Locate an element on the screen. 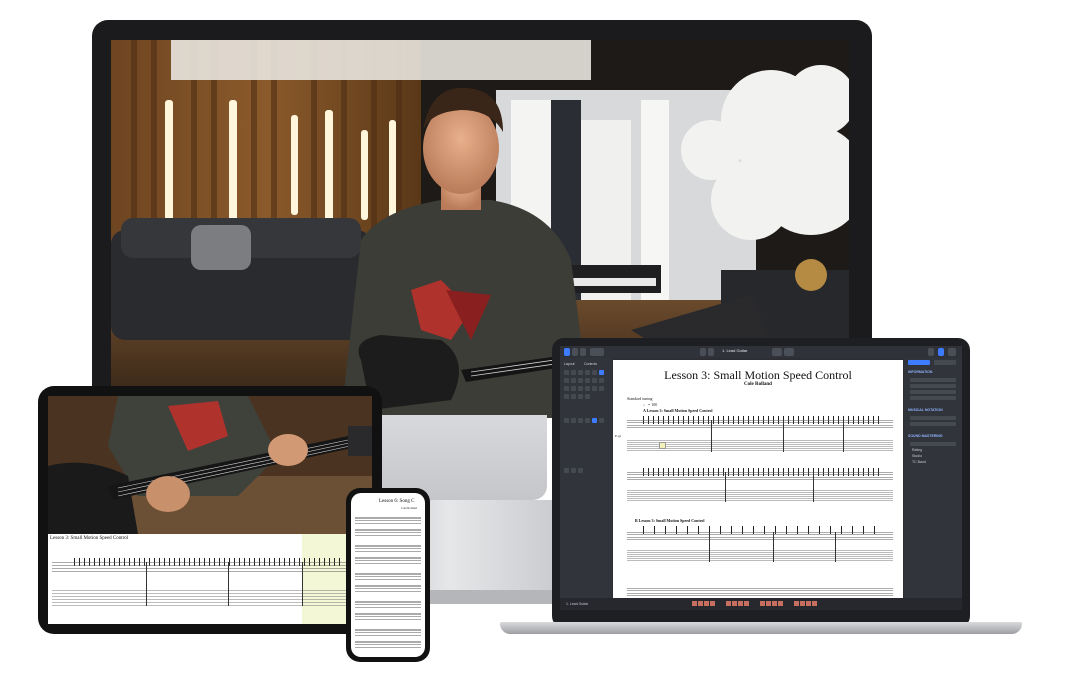 The height and width of the screenshot is (675, 1080). score-title: Lesson 3: Small Motion Speed Control is located at coordinates (758, 375).